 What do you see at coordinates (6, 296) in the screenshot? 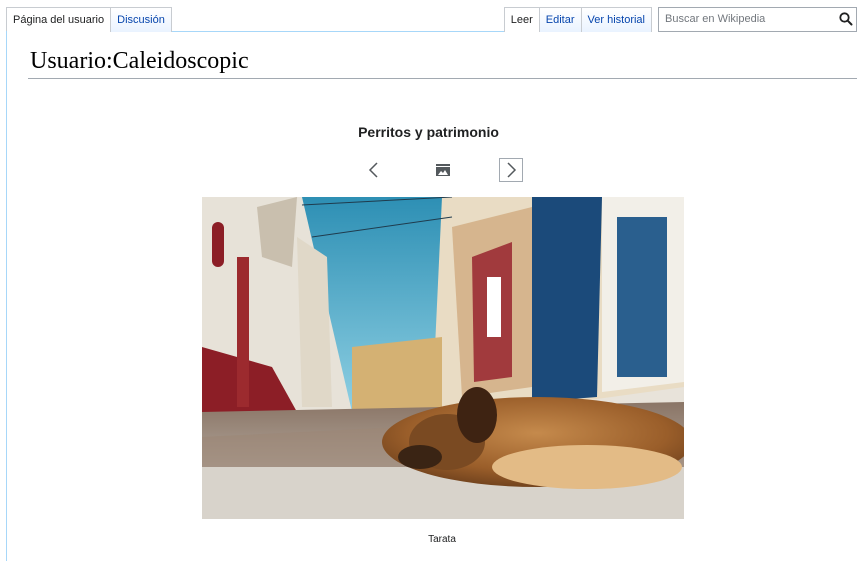
I see `content-left-border` at bounding box center [6, 296].